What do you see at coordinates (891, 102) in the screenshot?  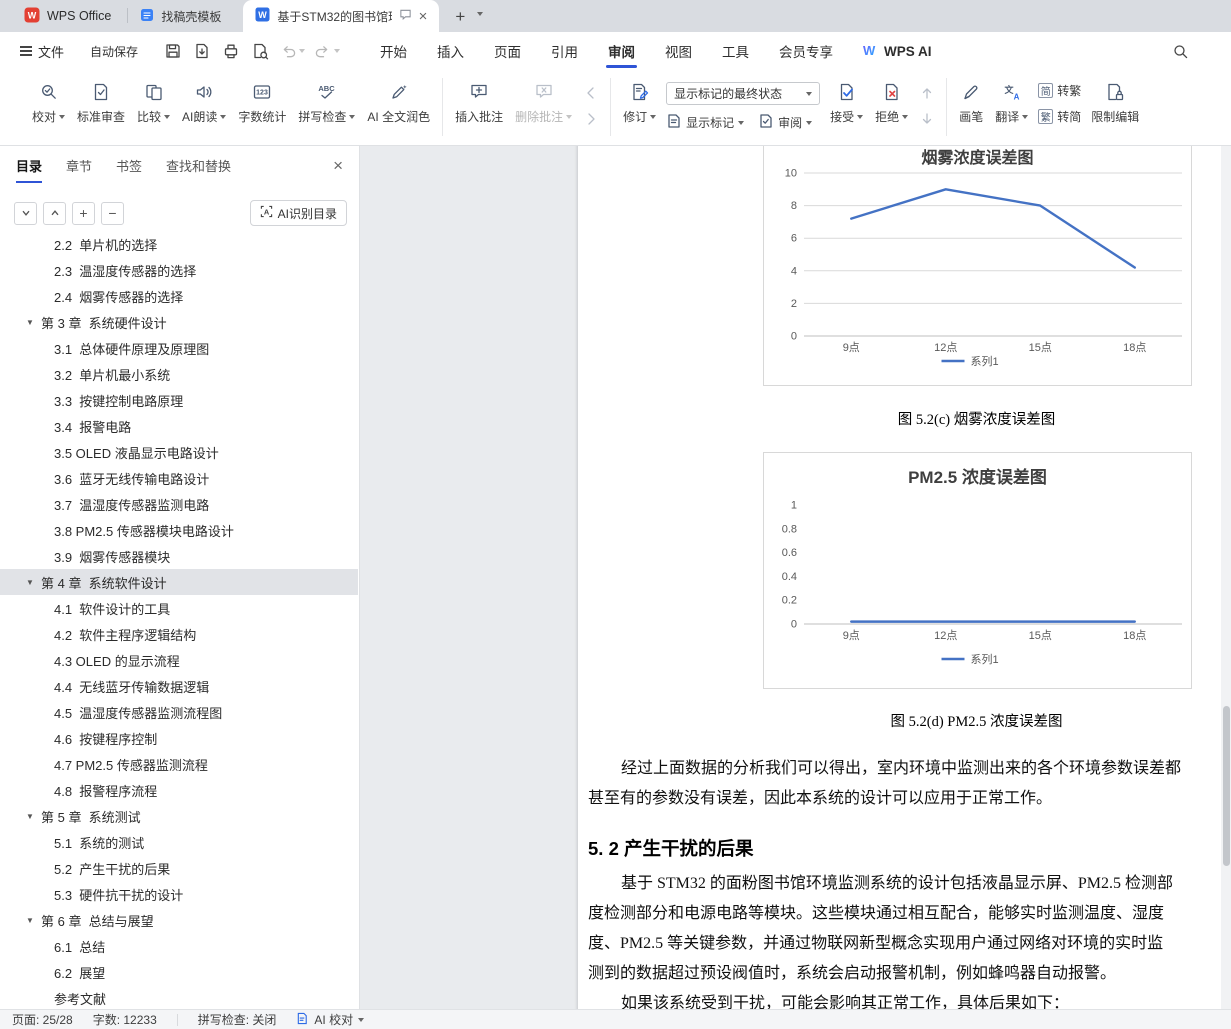 I see `reject-change-button: 拒绝` at bounding box center [891, 102].